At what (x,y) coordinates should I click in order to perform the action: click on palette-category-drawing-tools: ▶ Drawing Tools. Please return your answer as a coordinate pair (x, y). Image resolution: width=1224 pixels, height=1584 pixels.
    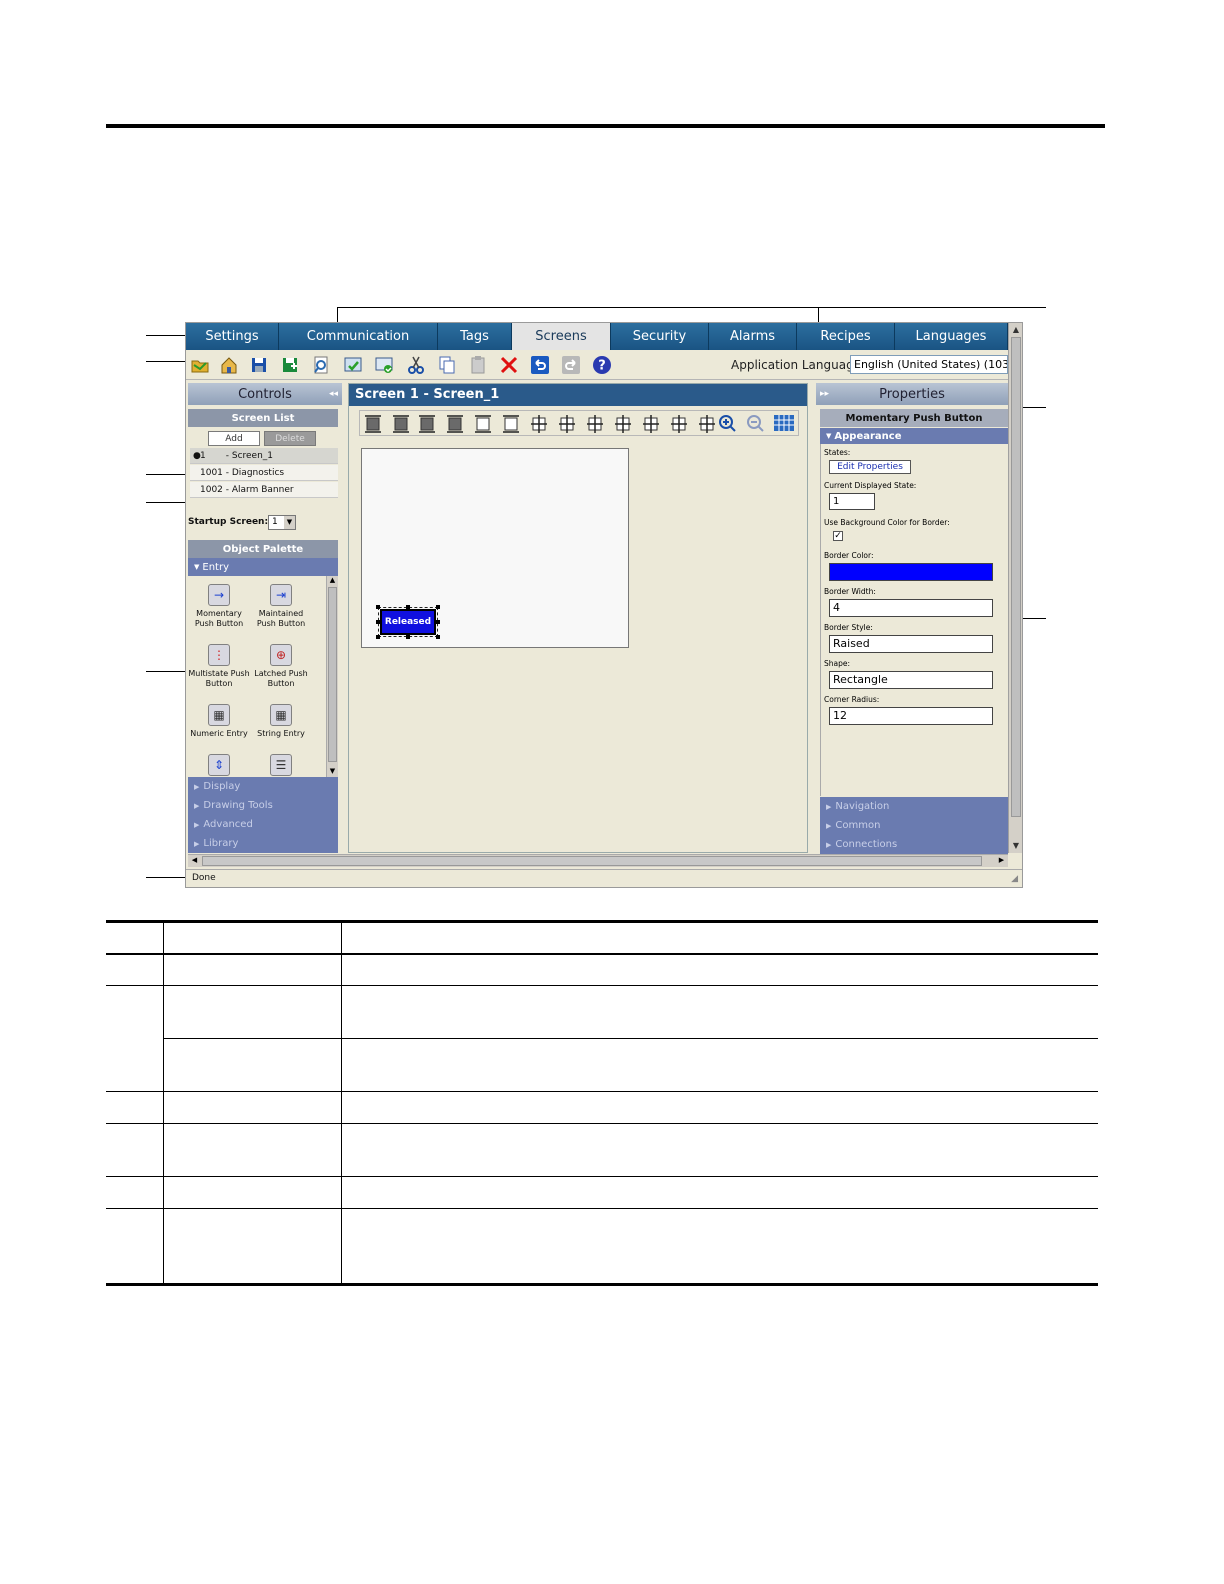
    Looking at the image, I should click on (263, 805).